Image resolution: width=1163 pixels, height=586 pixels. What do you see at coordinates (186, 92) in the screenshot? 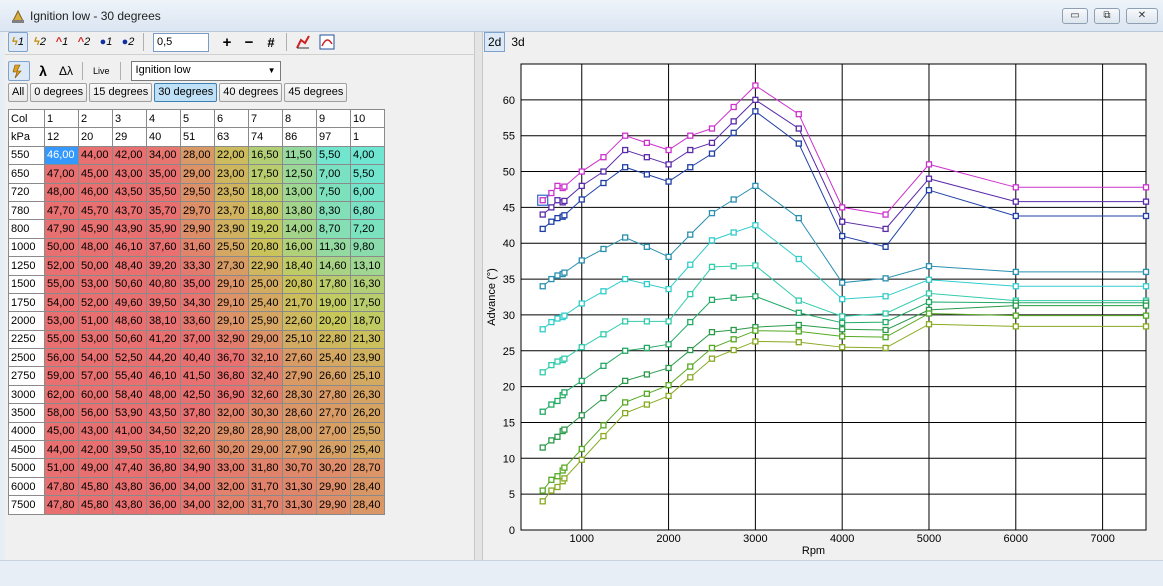
I see `tab-30-degrees: 30 degrees` at bounding box center [186, 92].